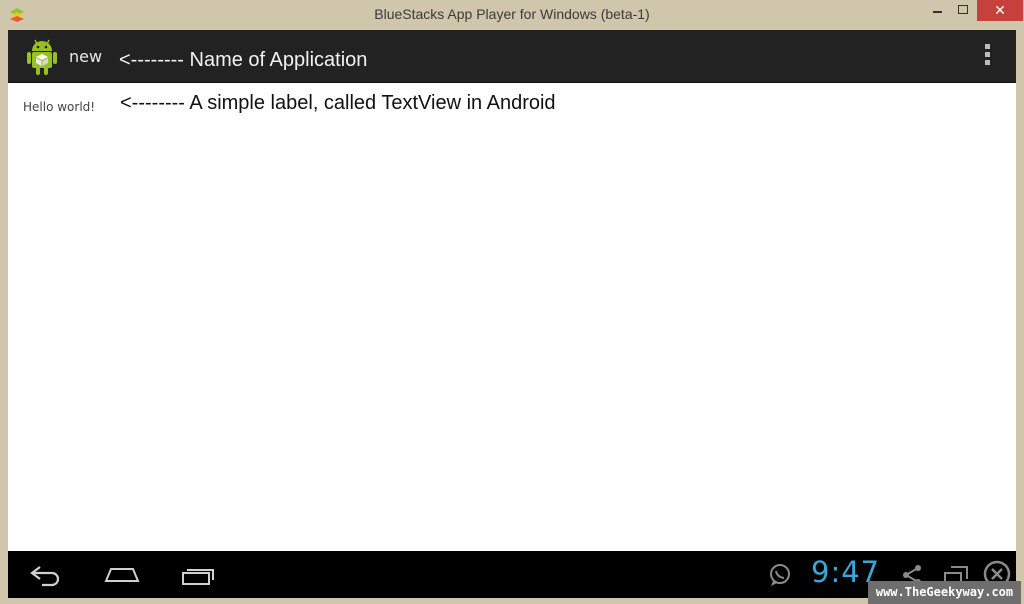  I want to click on app-name-annotation: <-------- Name of Application, so click(243, 60).